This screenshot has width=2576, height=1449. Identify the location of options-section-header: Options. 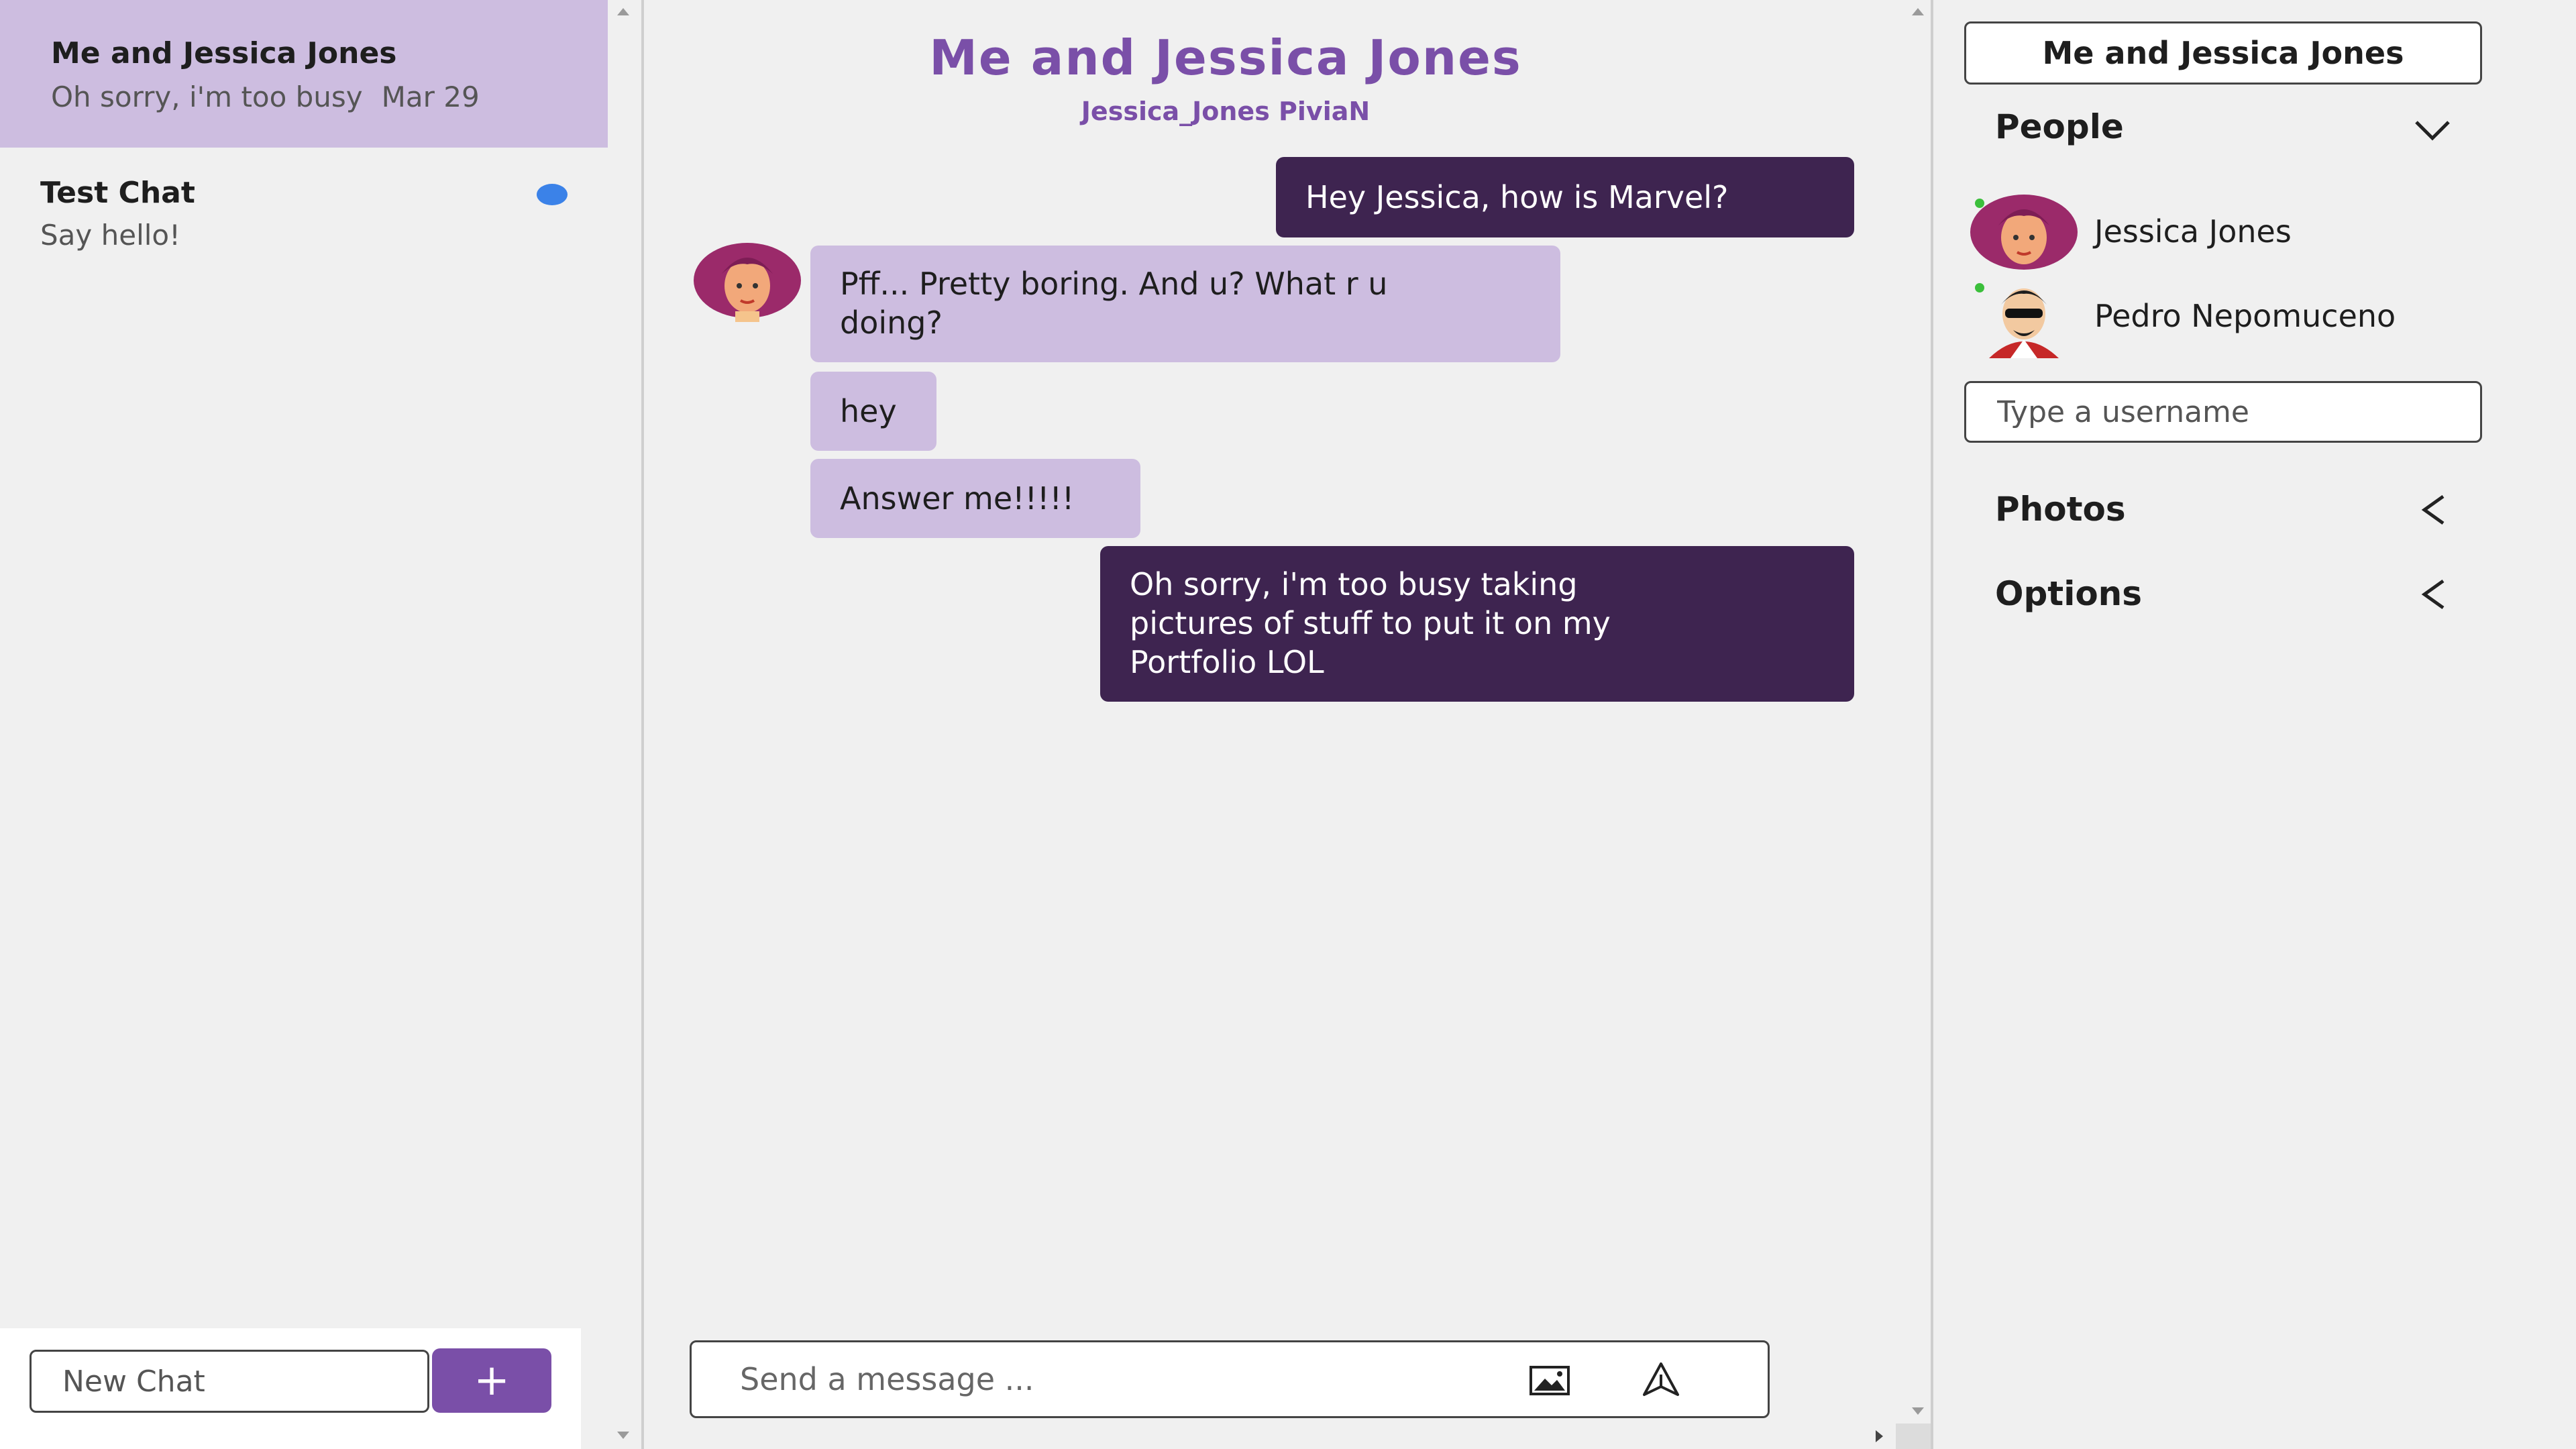
(2068, 593).